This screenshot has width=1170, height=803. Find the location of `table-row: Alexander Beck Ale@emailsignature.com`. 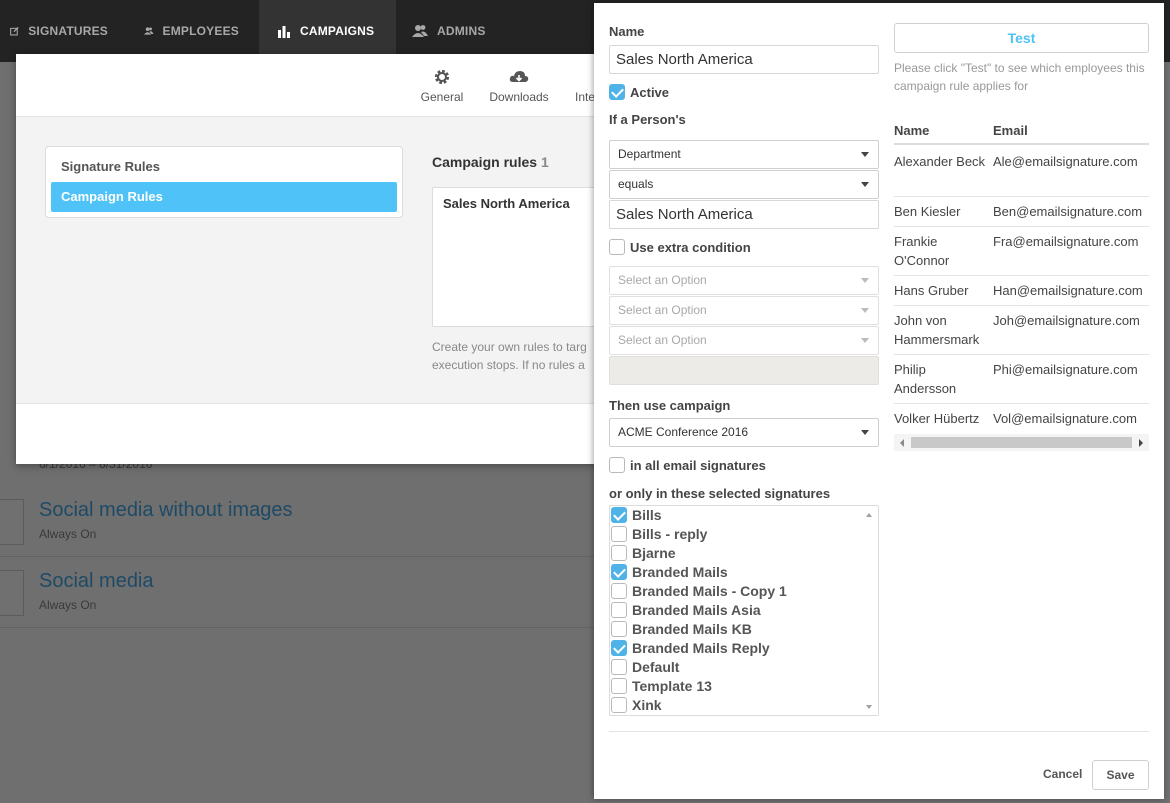

table-row: Alexander Beck Ale@emailsignature.com is located at coordinates (1021, 172).